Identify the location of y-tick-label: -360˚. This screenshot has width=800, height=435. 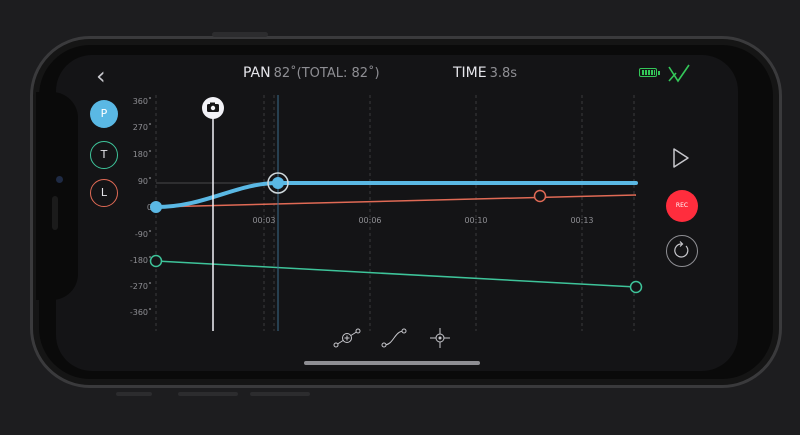
(141, 312).